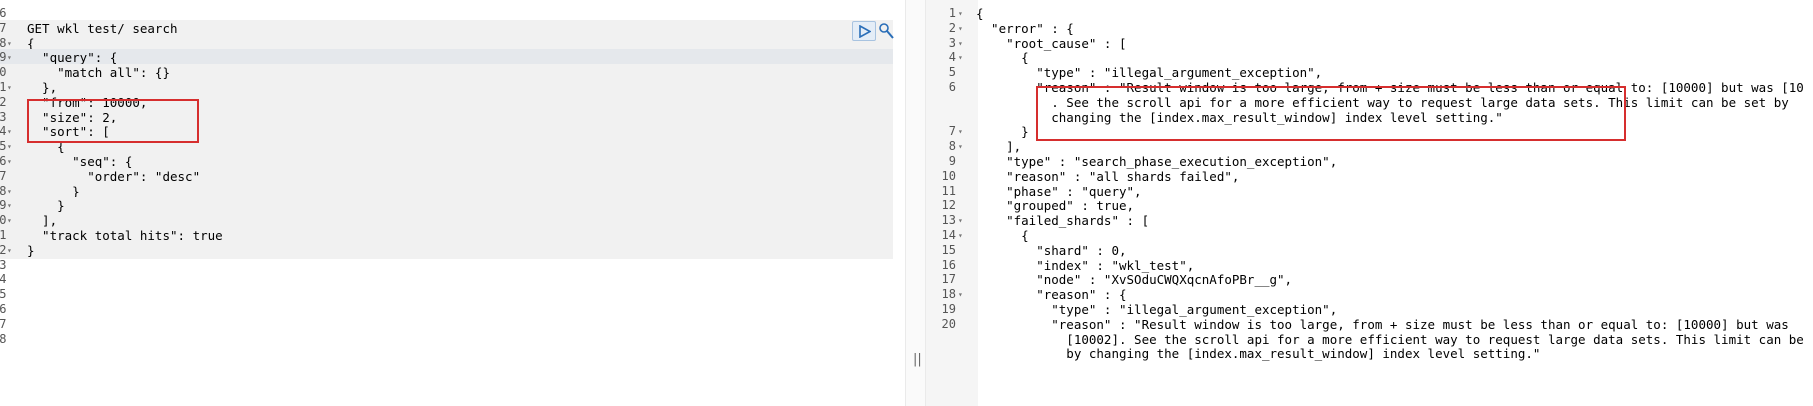  I want to click on pane-divider, so click(915, 203).